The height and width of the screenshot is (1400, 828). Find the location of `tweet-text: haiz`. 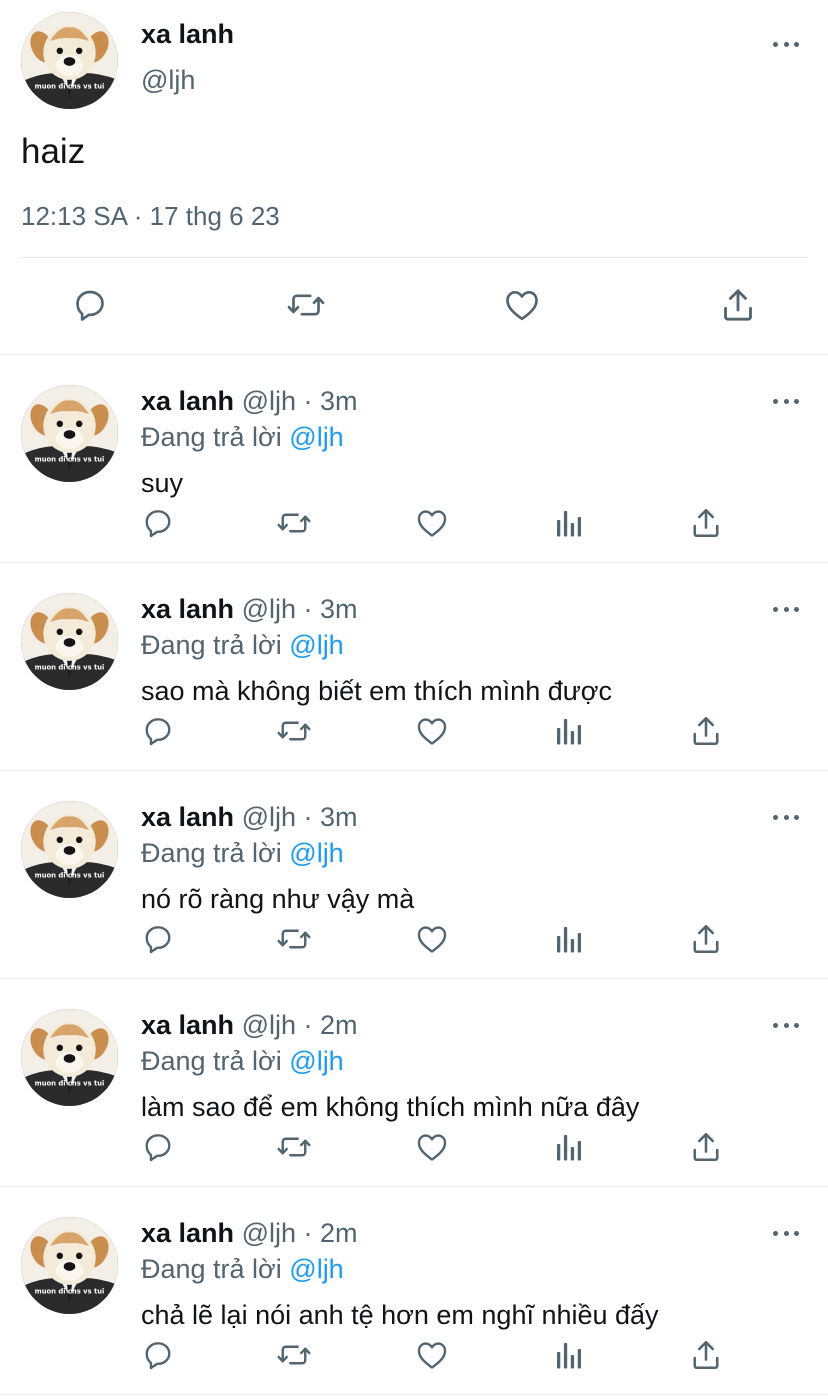

tweet-text: haiz is located at coordinates (53, 151).